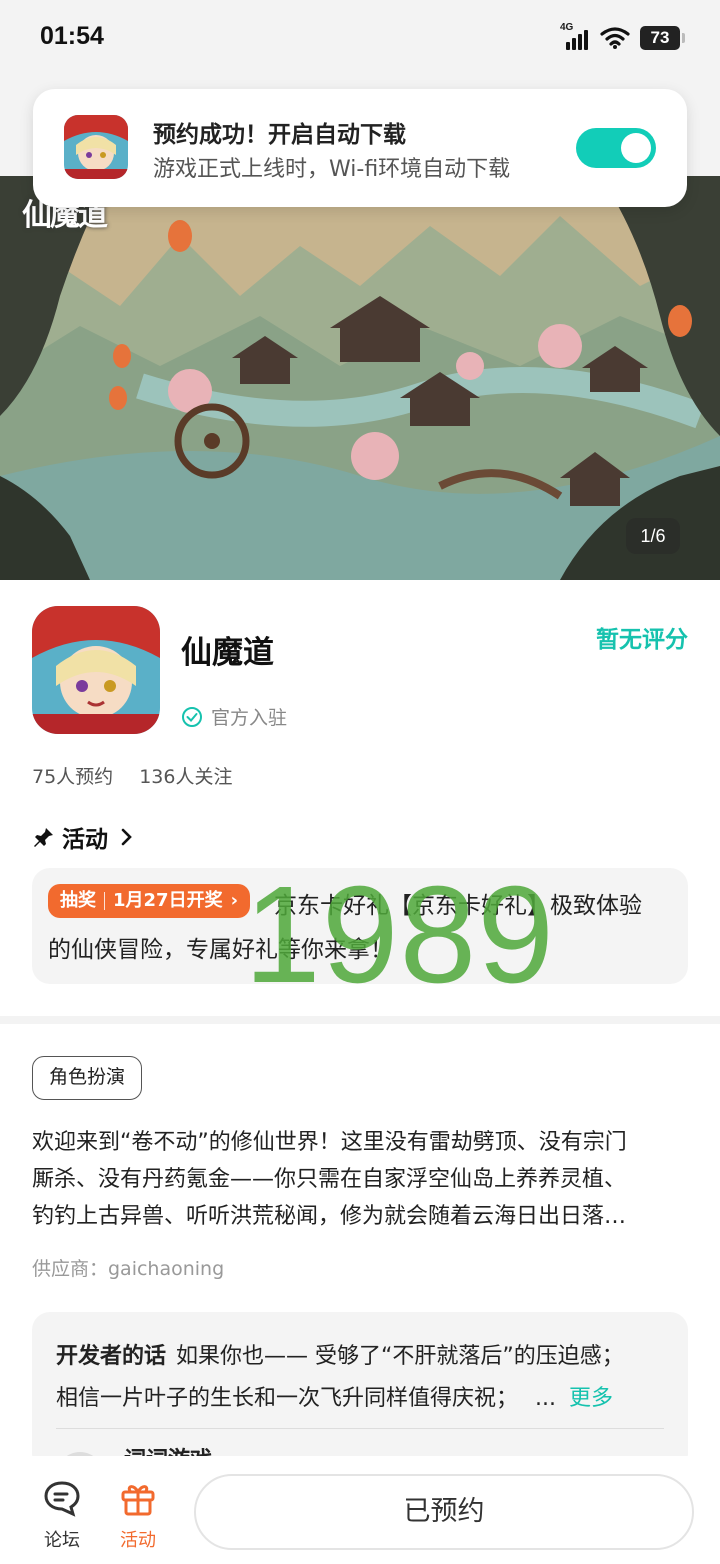 This screenshot has width=720, height=1564. I want to click on status-icons: 4G 73, so click(622, 38).